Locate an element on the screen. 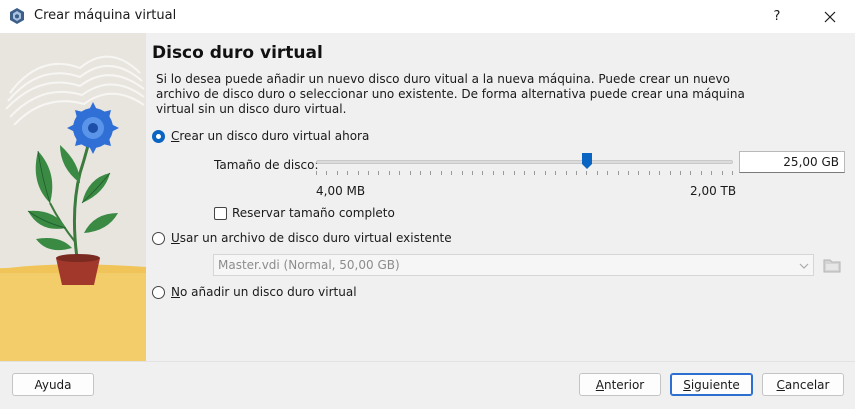  preallocate-checkbox-row: Reservar tamaño completo is located at coordinates (304, 213).